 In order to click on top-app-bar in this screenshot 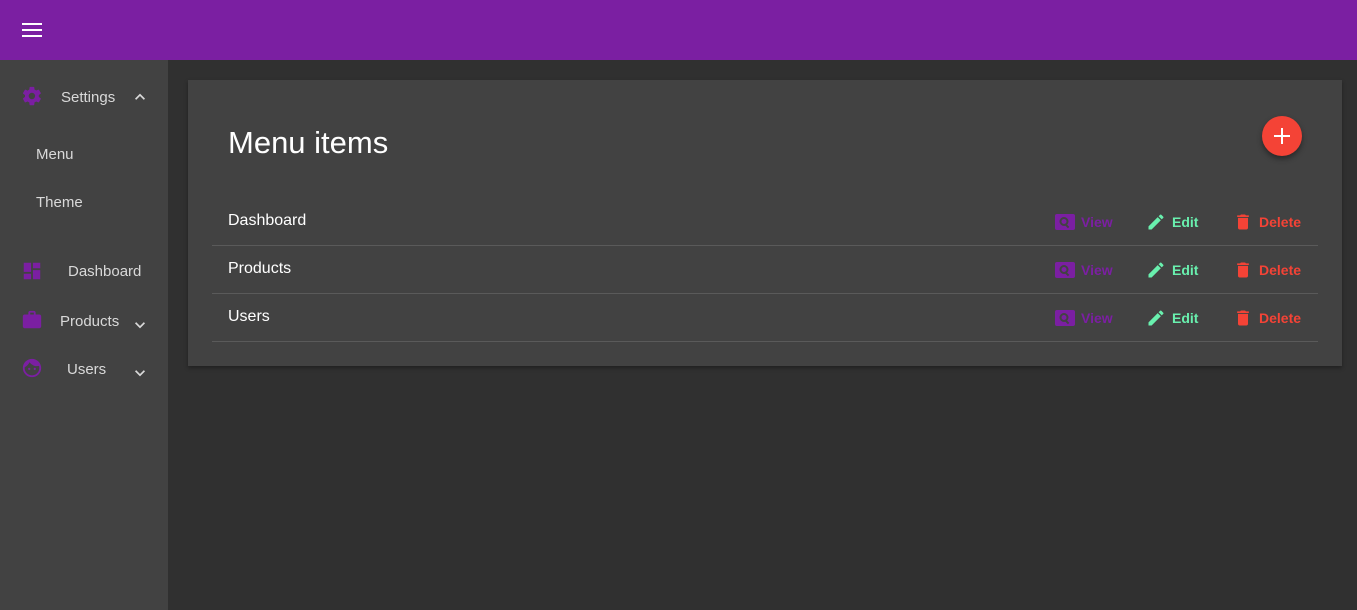, I will do `click(678, 30)`.